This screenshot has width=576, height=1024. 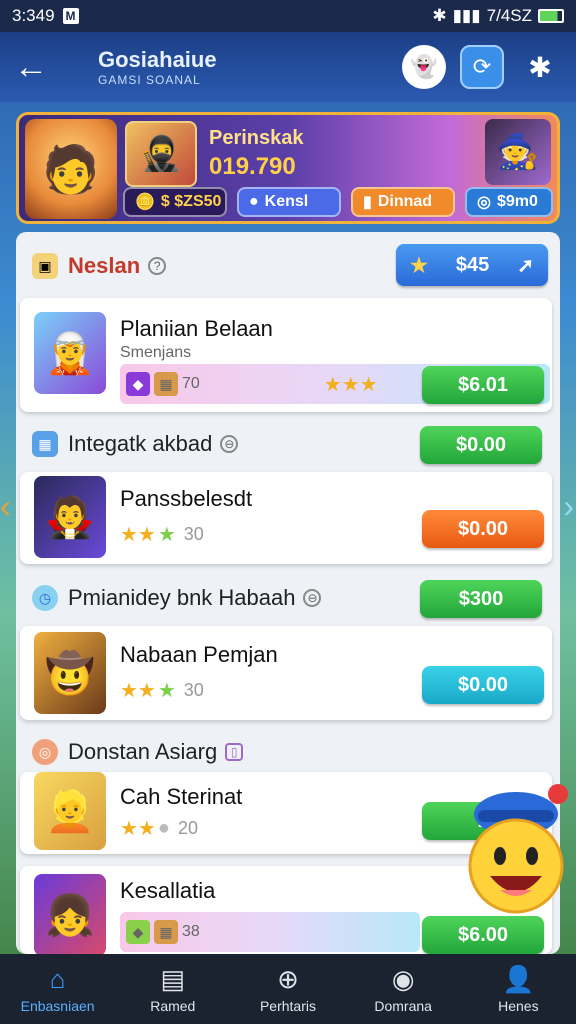 I want to click on gems-chip: ● Kensl, so click(x=289, y=202).